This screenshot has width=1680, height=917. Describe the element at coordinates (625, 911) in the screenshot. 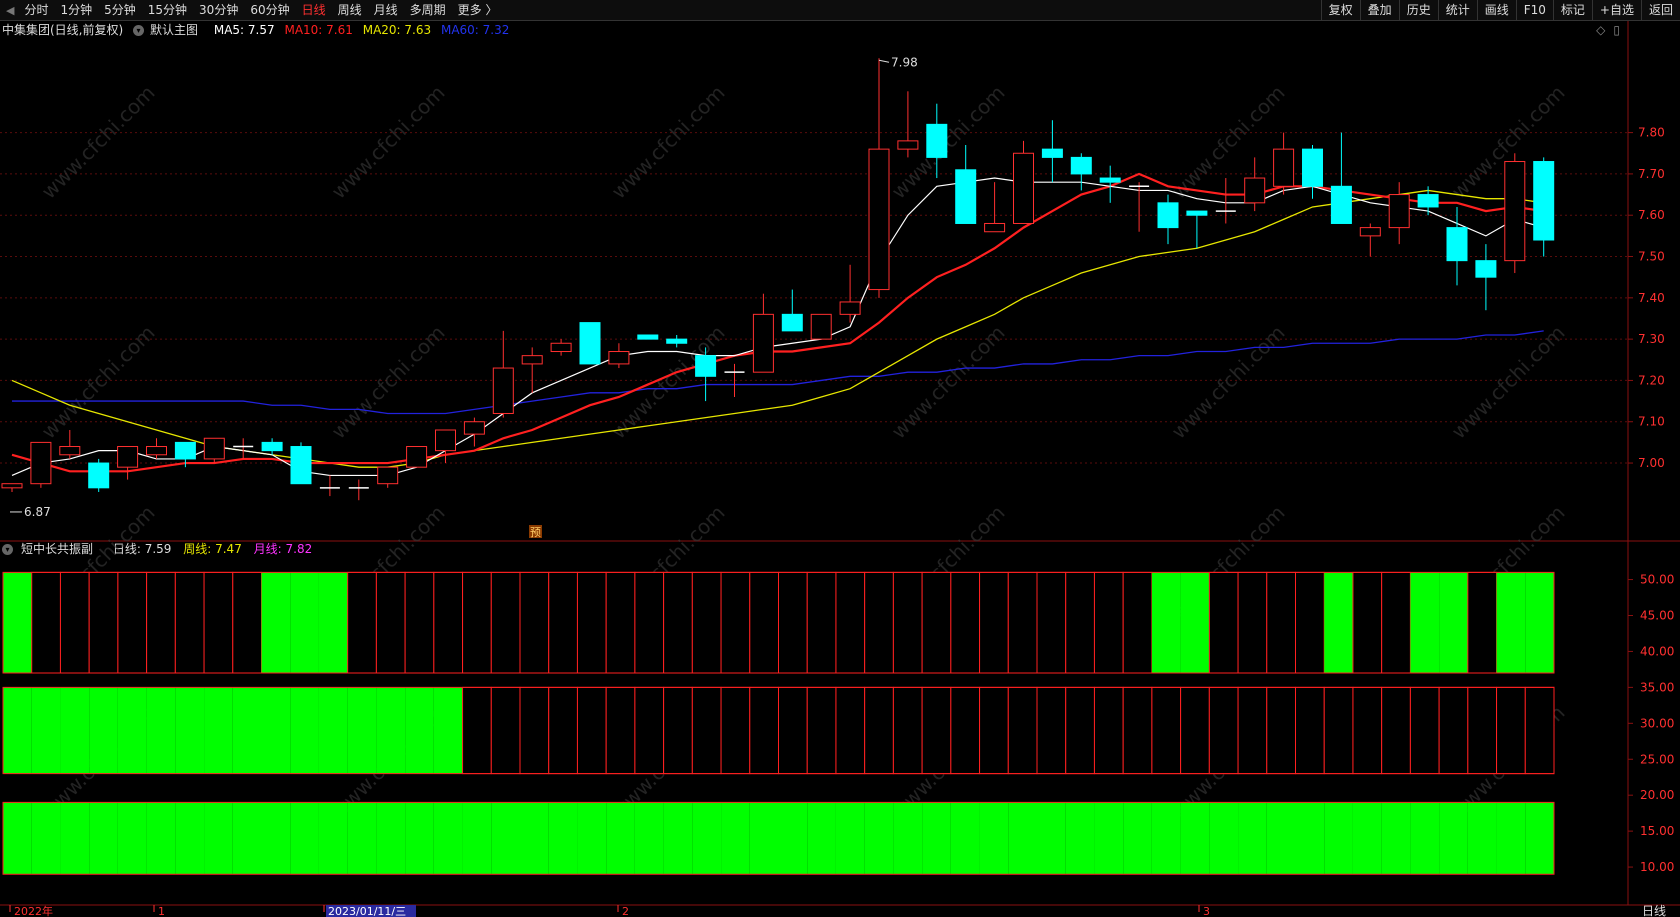

I see `date-label: 2` at that location.